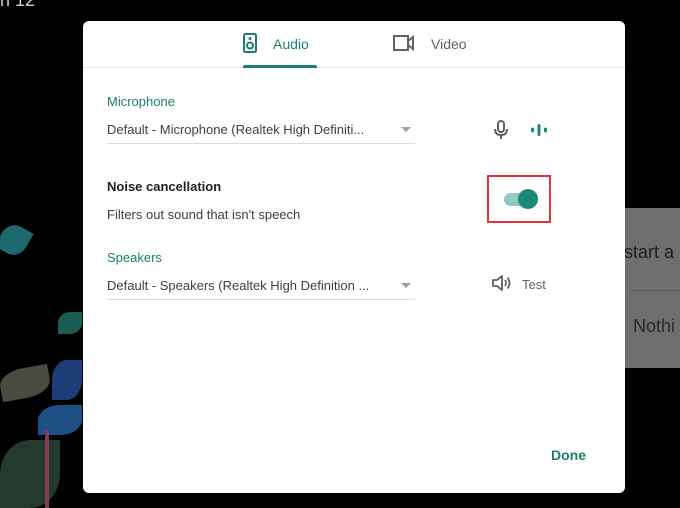  What do you see at coordinates (568, 455) in the screenshot?
I see `done-button: Done` at bounding box center [568, 455].